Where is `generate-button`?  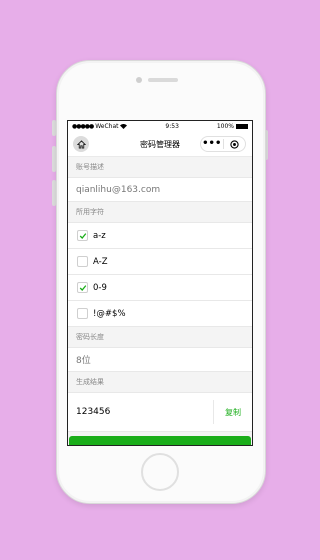
generate-button is located at coordinates (160, 440).